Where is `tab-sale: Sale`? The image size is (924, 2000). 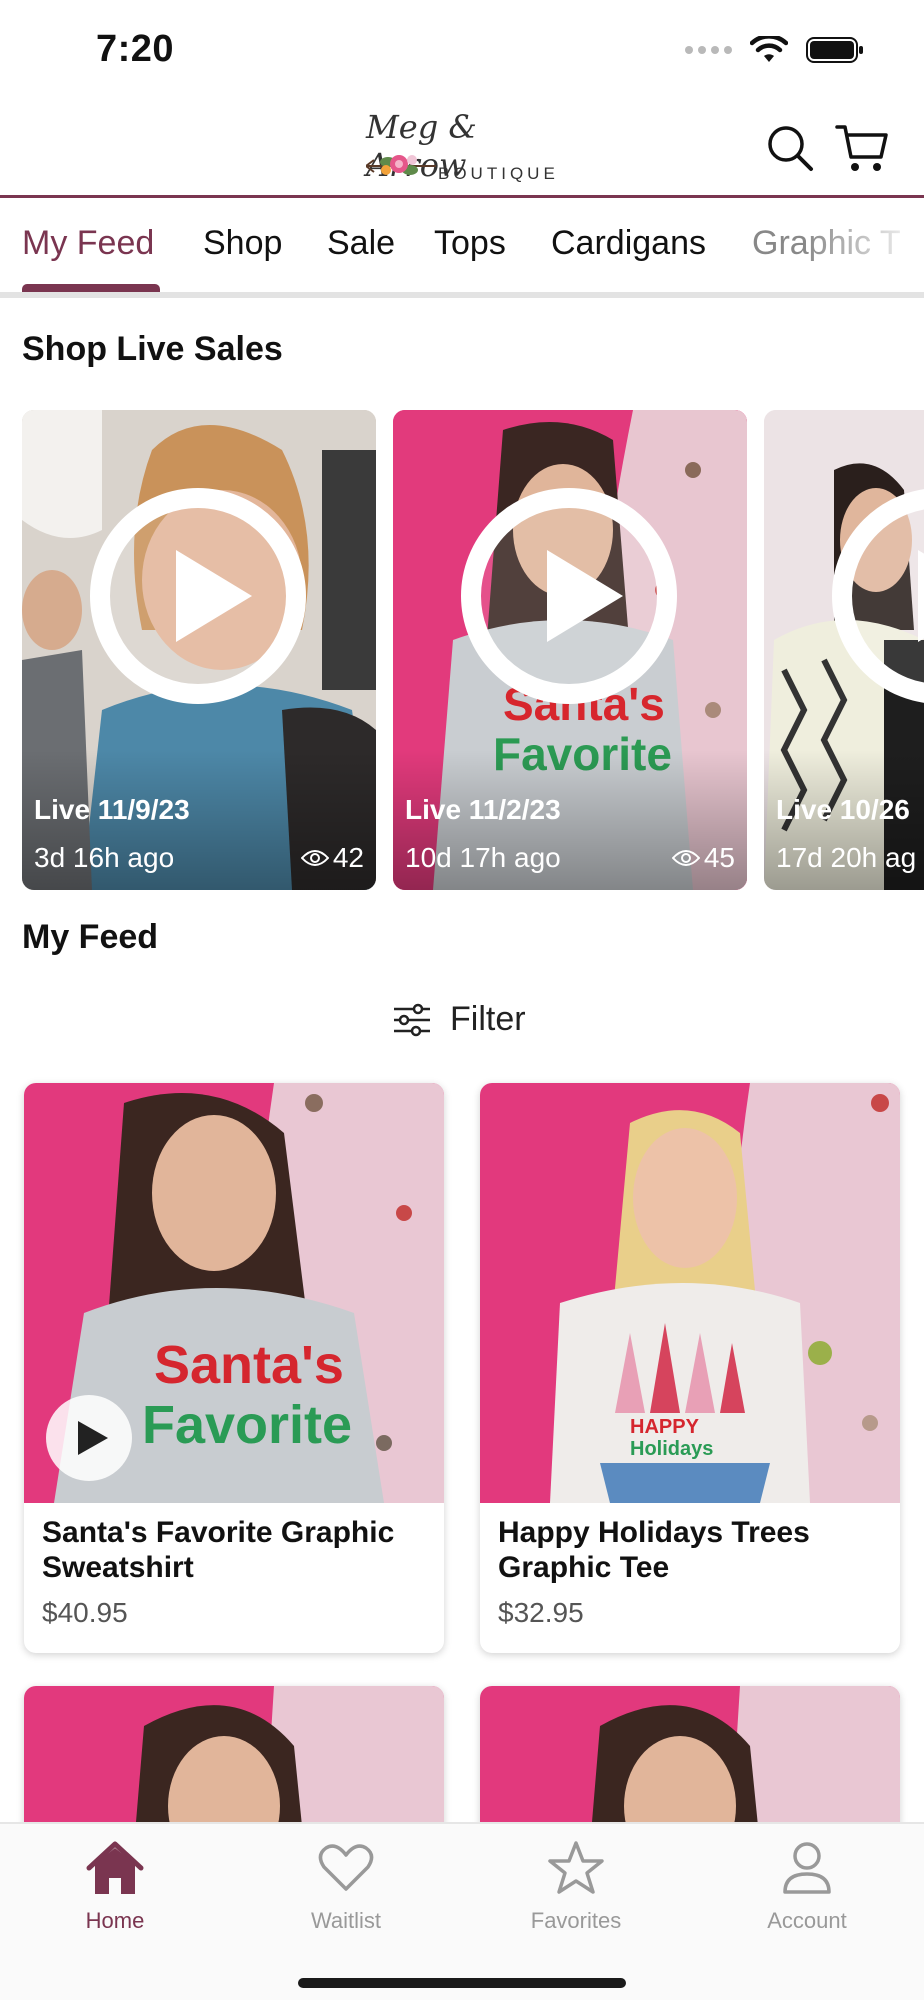 tab-sale: Sale is located at coordinates (361, 243).